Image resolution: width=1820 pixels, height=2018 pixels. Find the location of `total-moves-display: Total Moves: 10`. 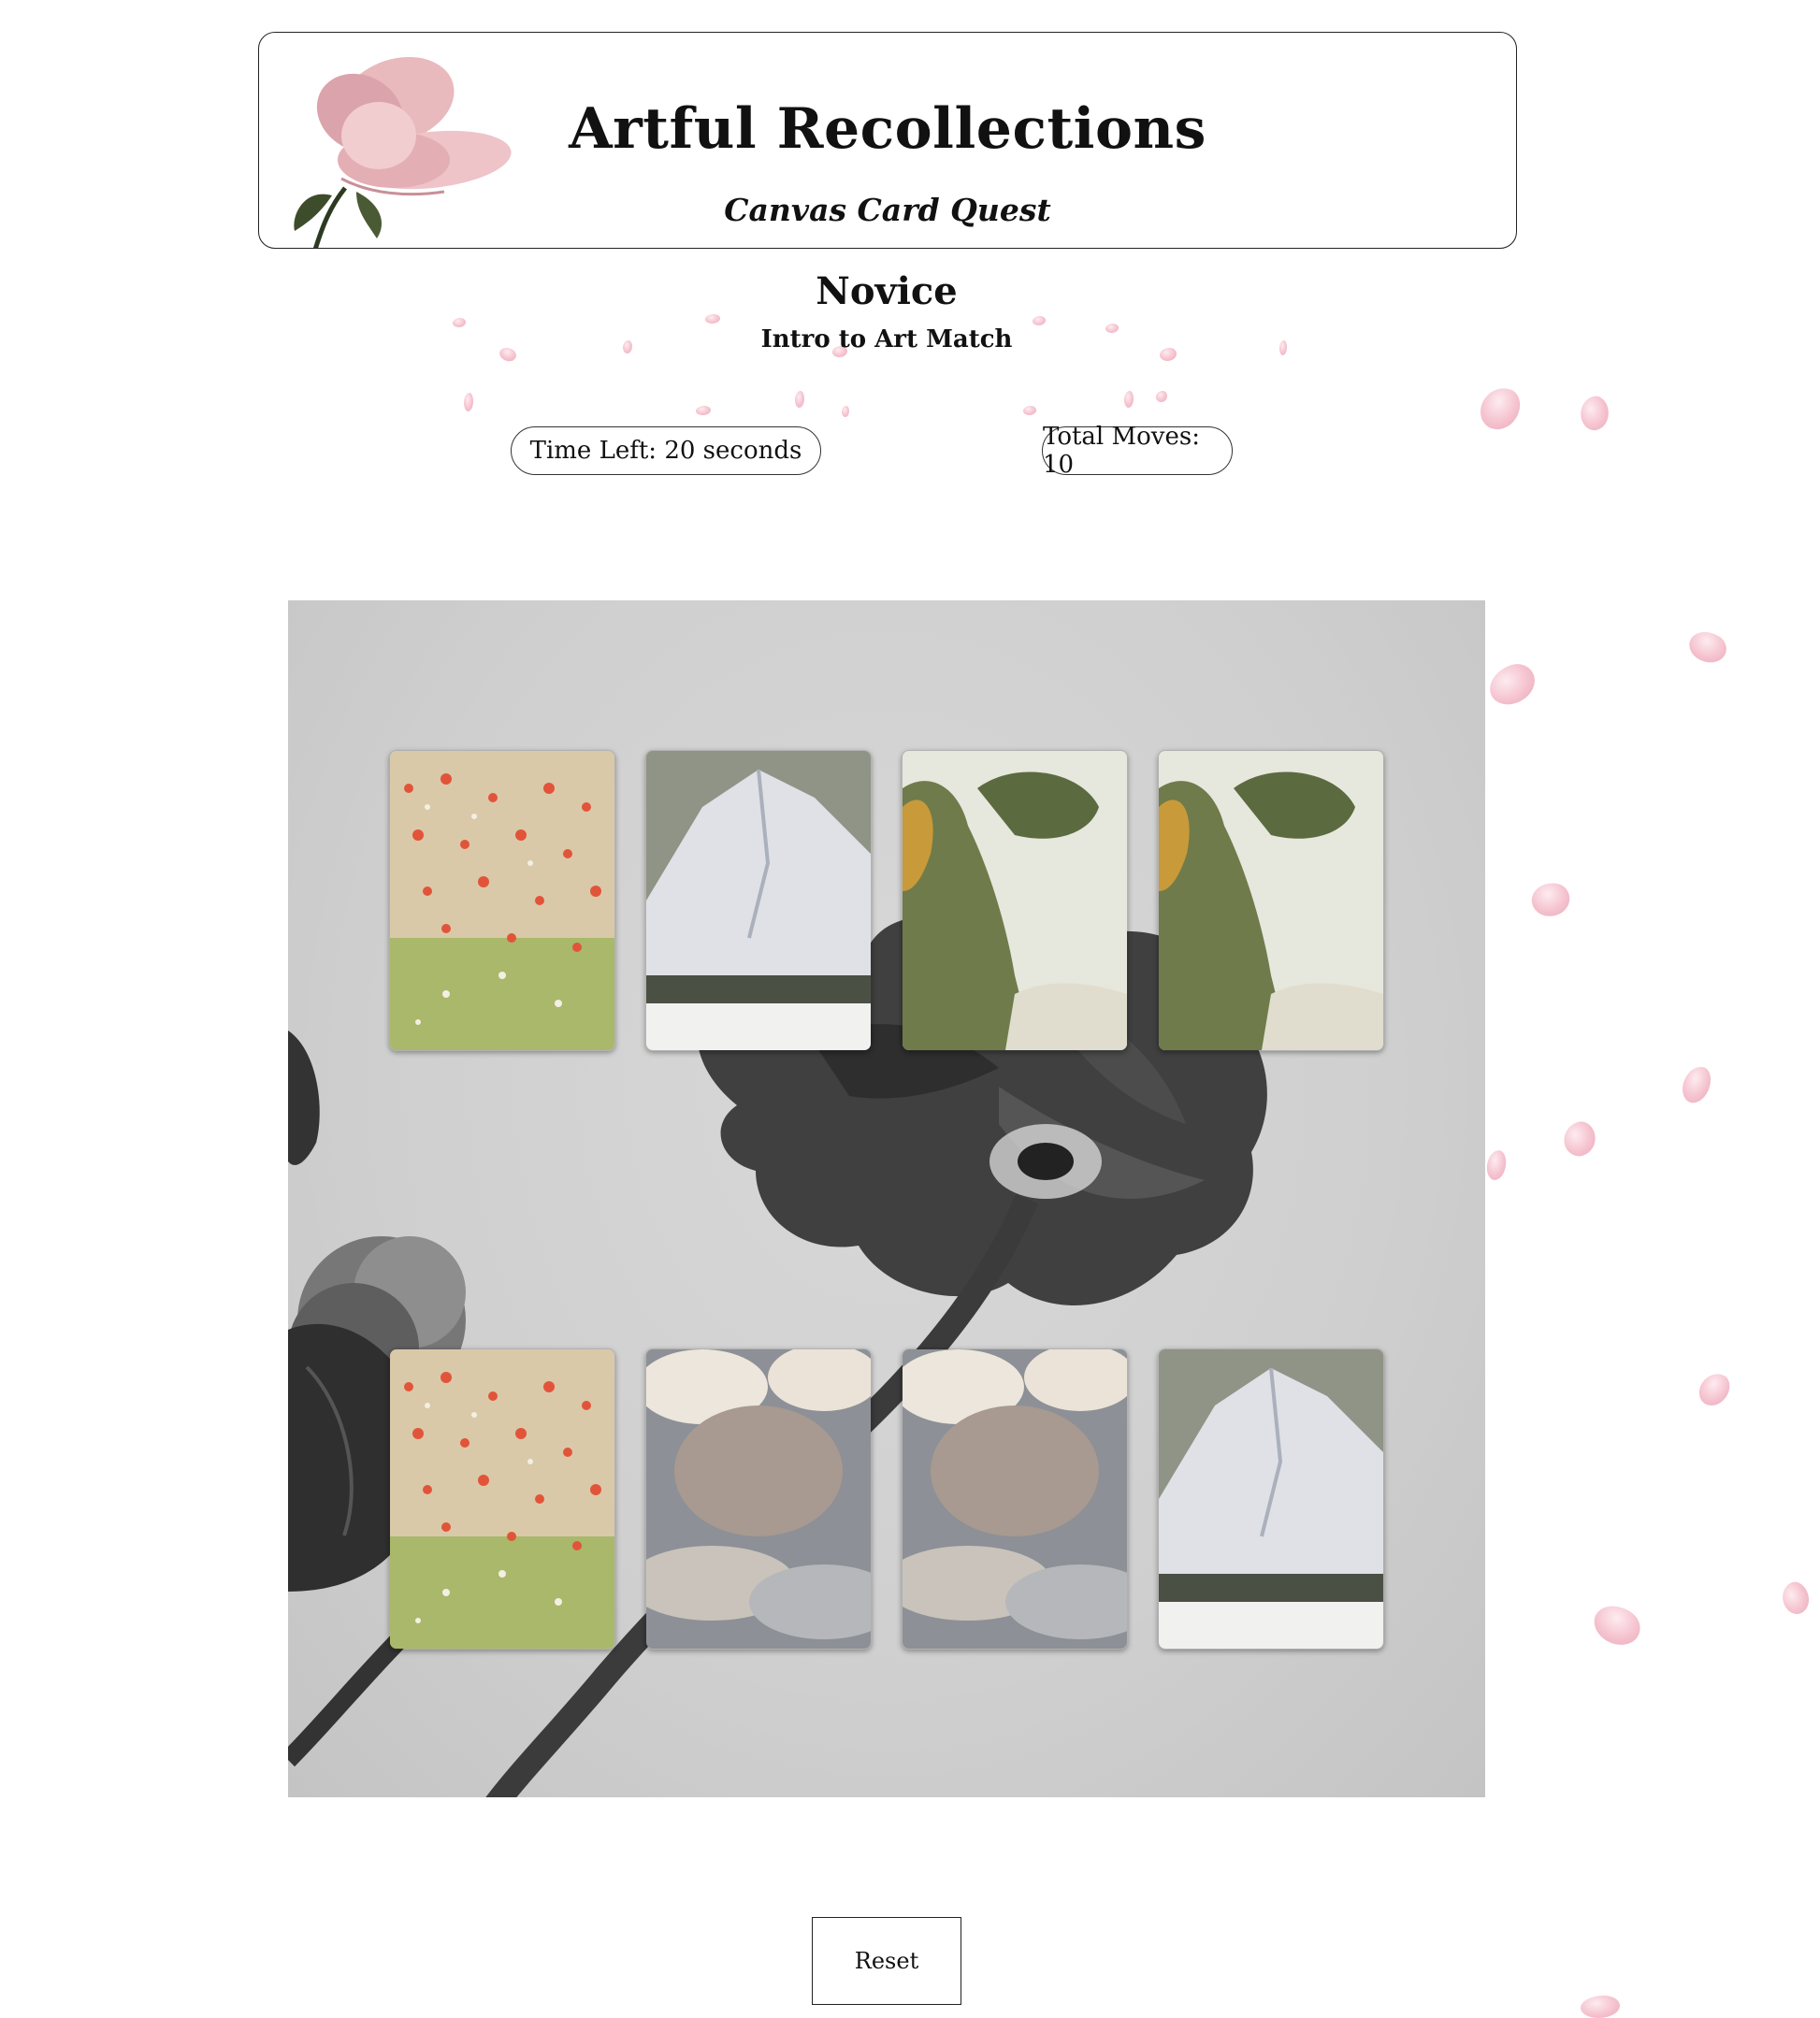

total-moves-display: Total Moves: 10 is located at coordinates (1137, 451).